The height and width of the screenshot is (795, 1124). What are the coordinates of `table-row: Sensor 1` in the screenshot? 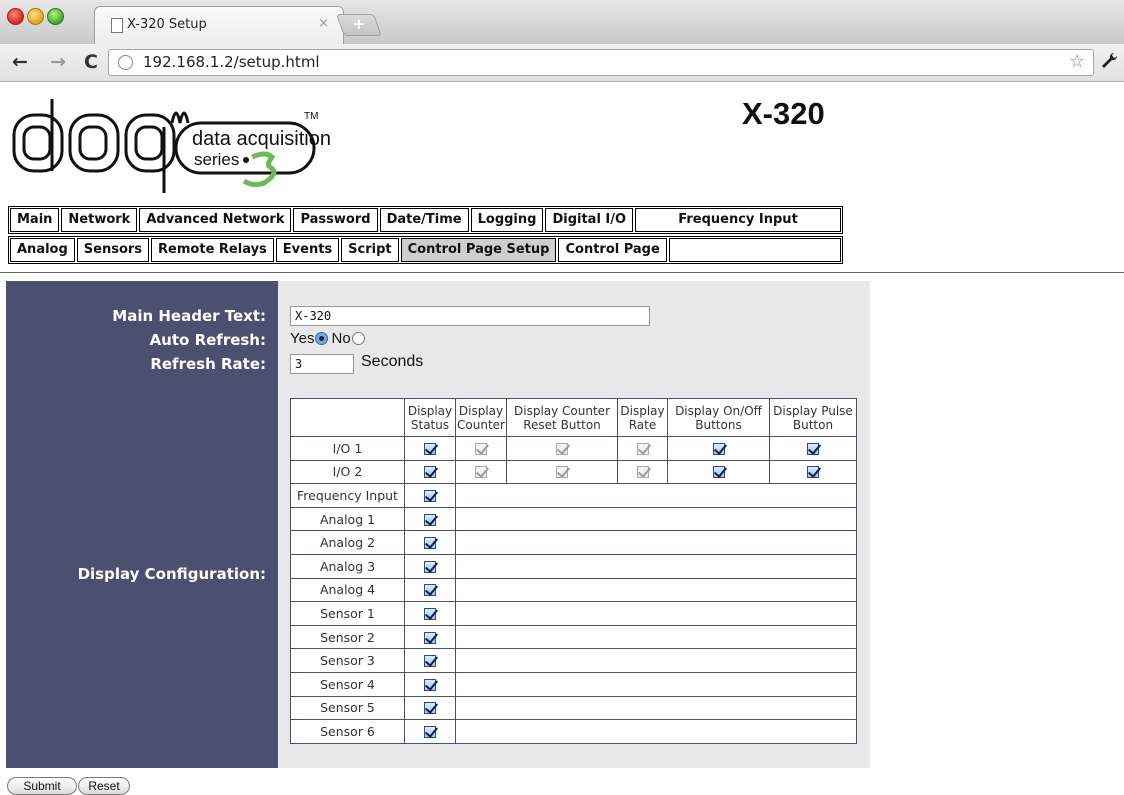 It's located at (573, 613).